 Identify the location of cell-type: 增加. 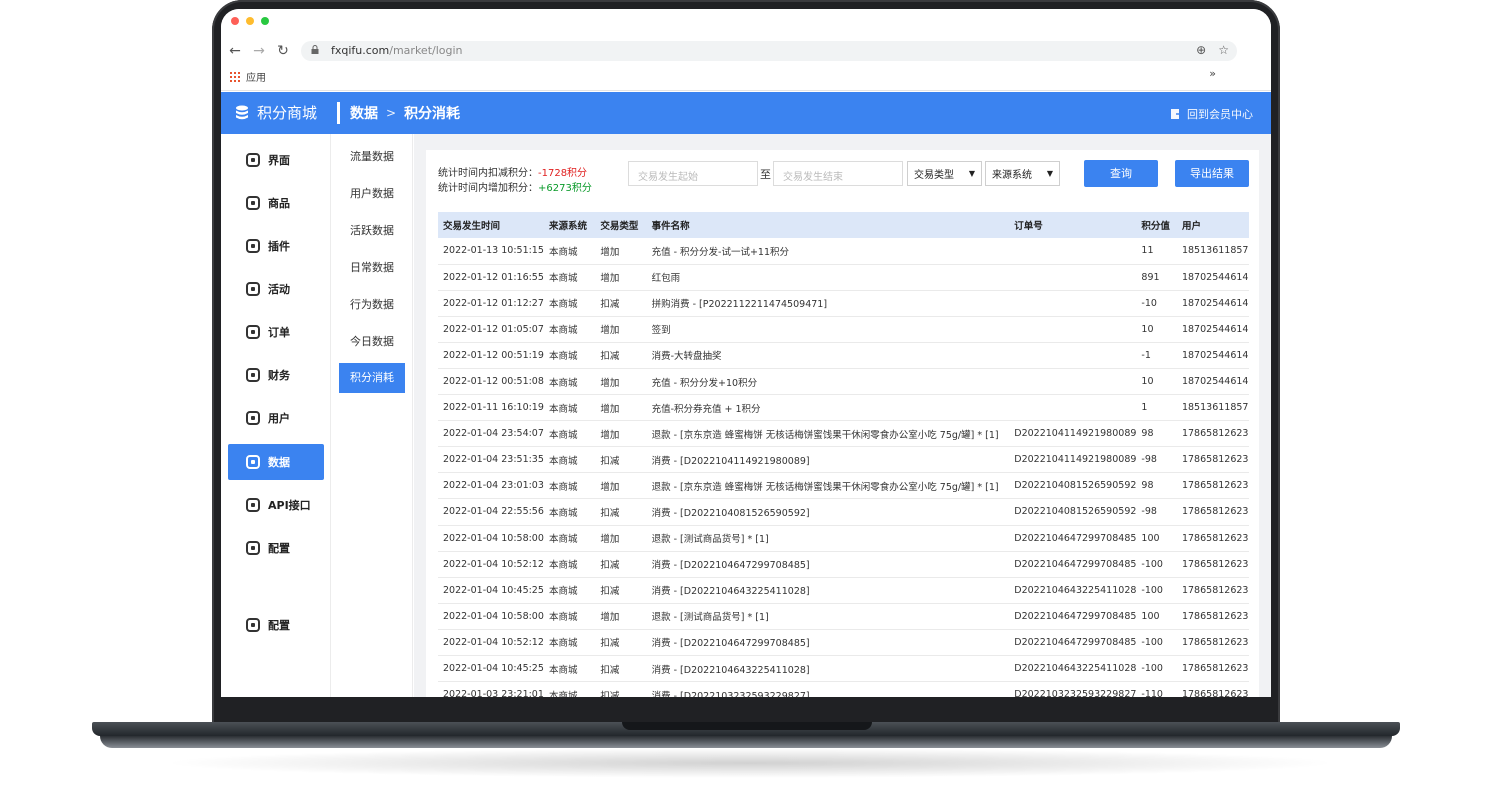
(621, 538).